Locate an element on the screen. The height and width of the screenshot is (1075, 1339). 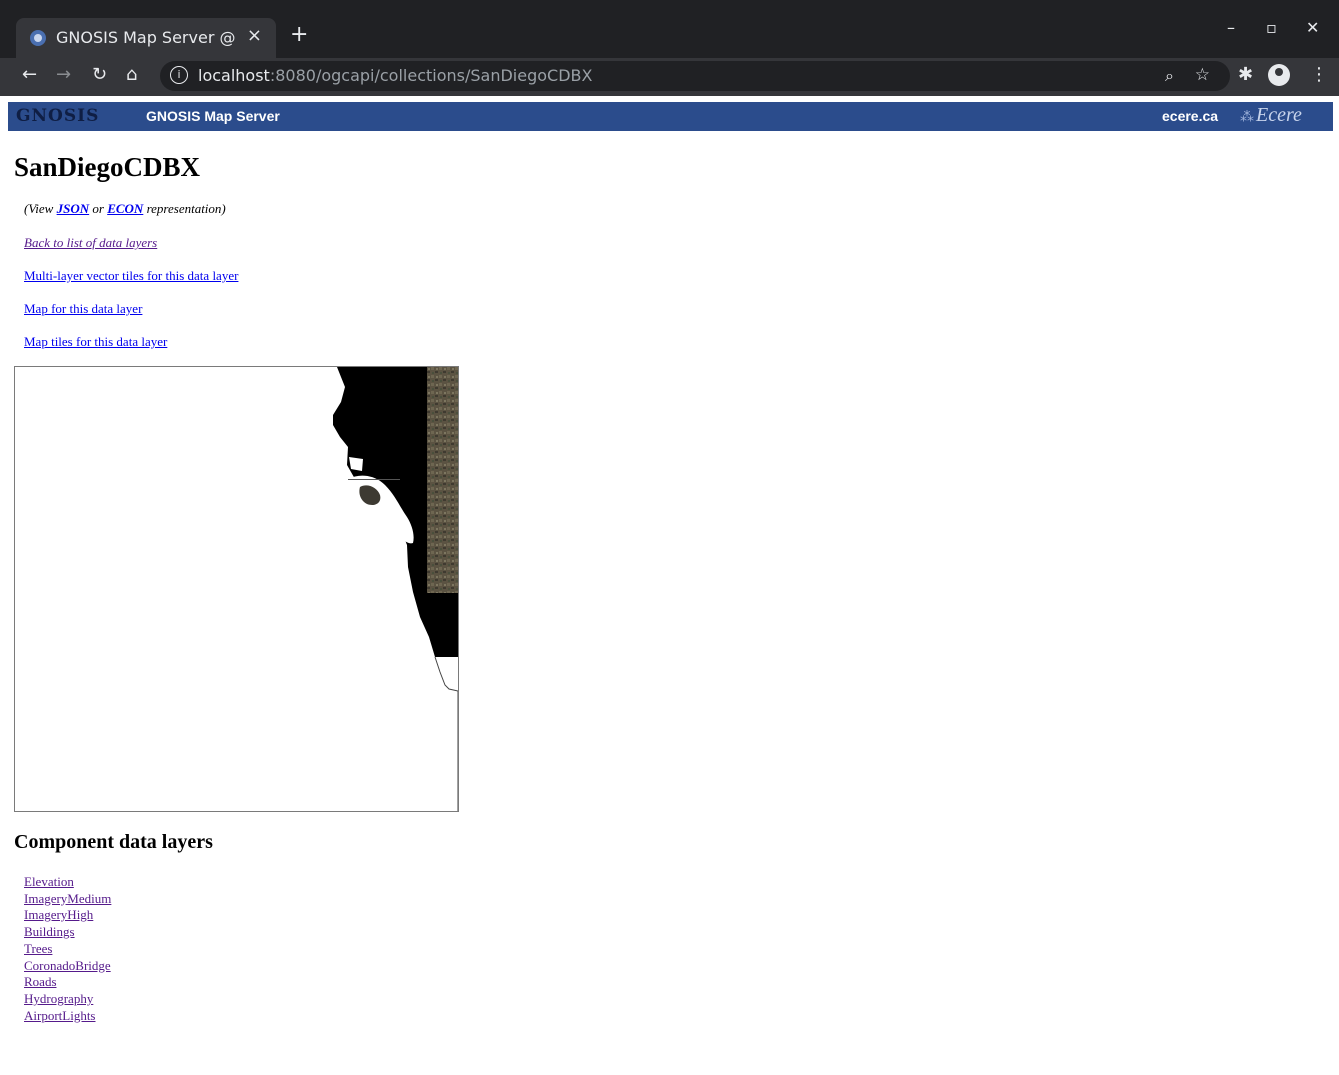
econ-link: ECON is located at coordinates (125, 208).